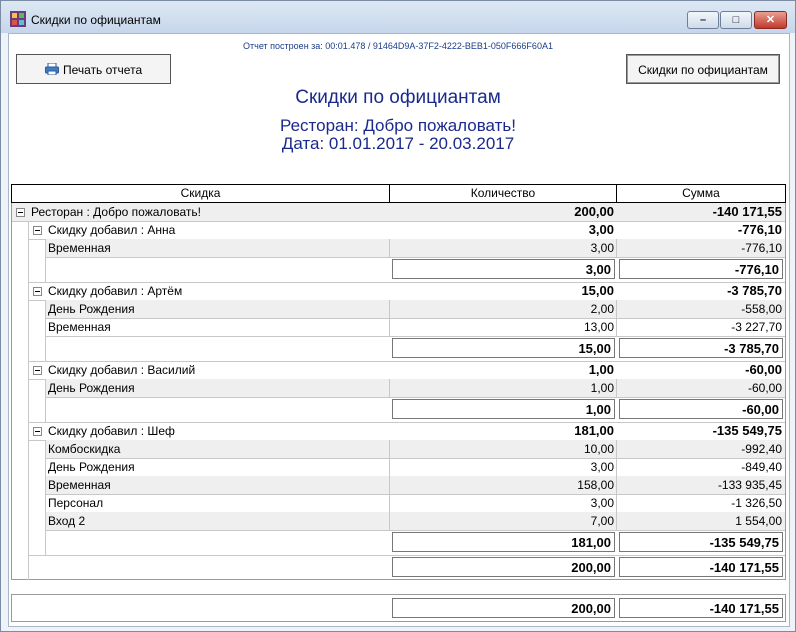 The image size is (796, 632). Describe the element at coordinates (756, 327) in the screenshot. I see `detail-sum: -3 227,70` at that location.